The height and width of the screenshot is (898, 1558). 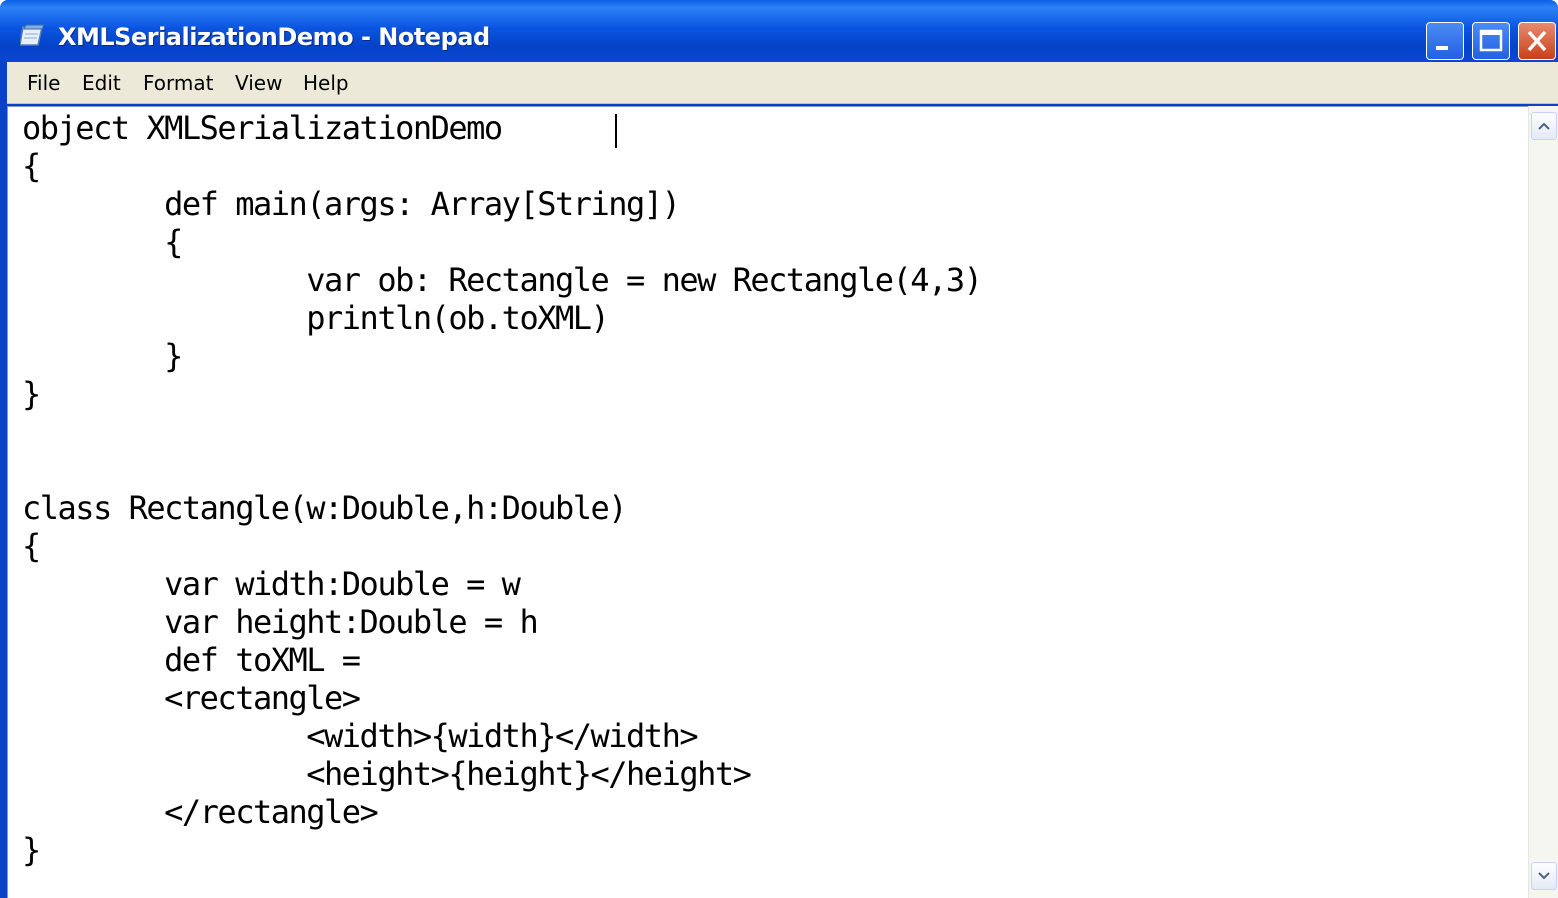 I want to click on scroll-up-button, so click(x=1544, y=126).